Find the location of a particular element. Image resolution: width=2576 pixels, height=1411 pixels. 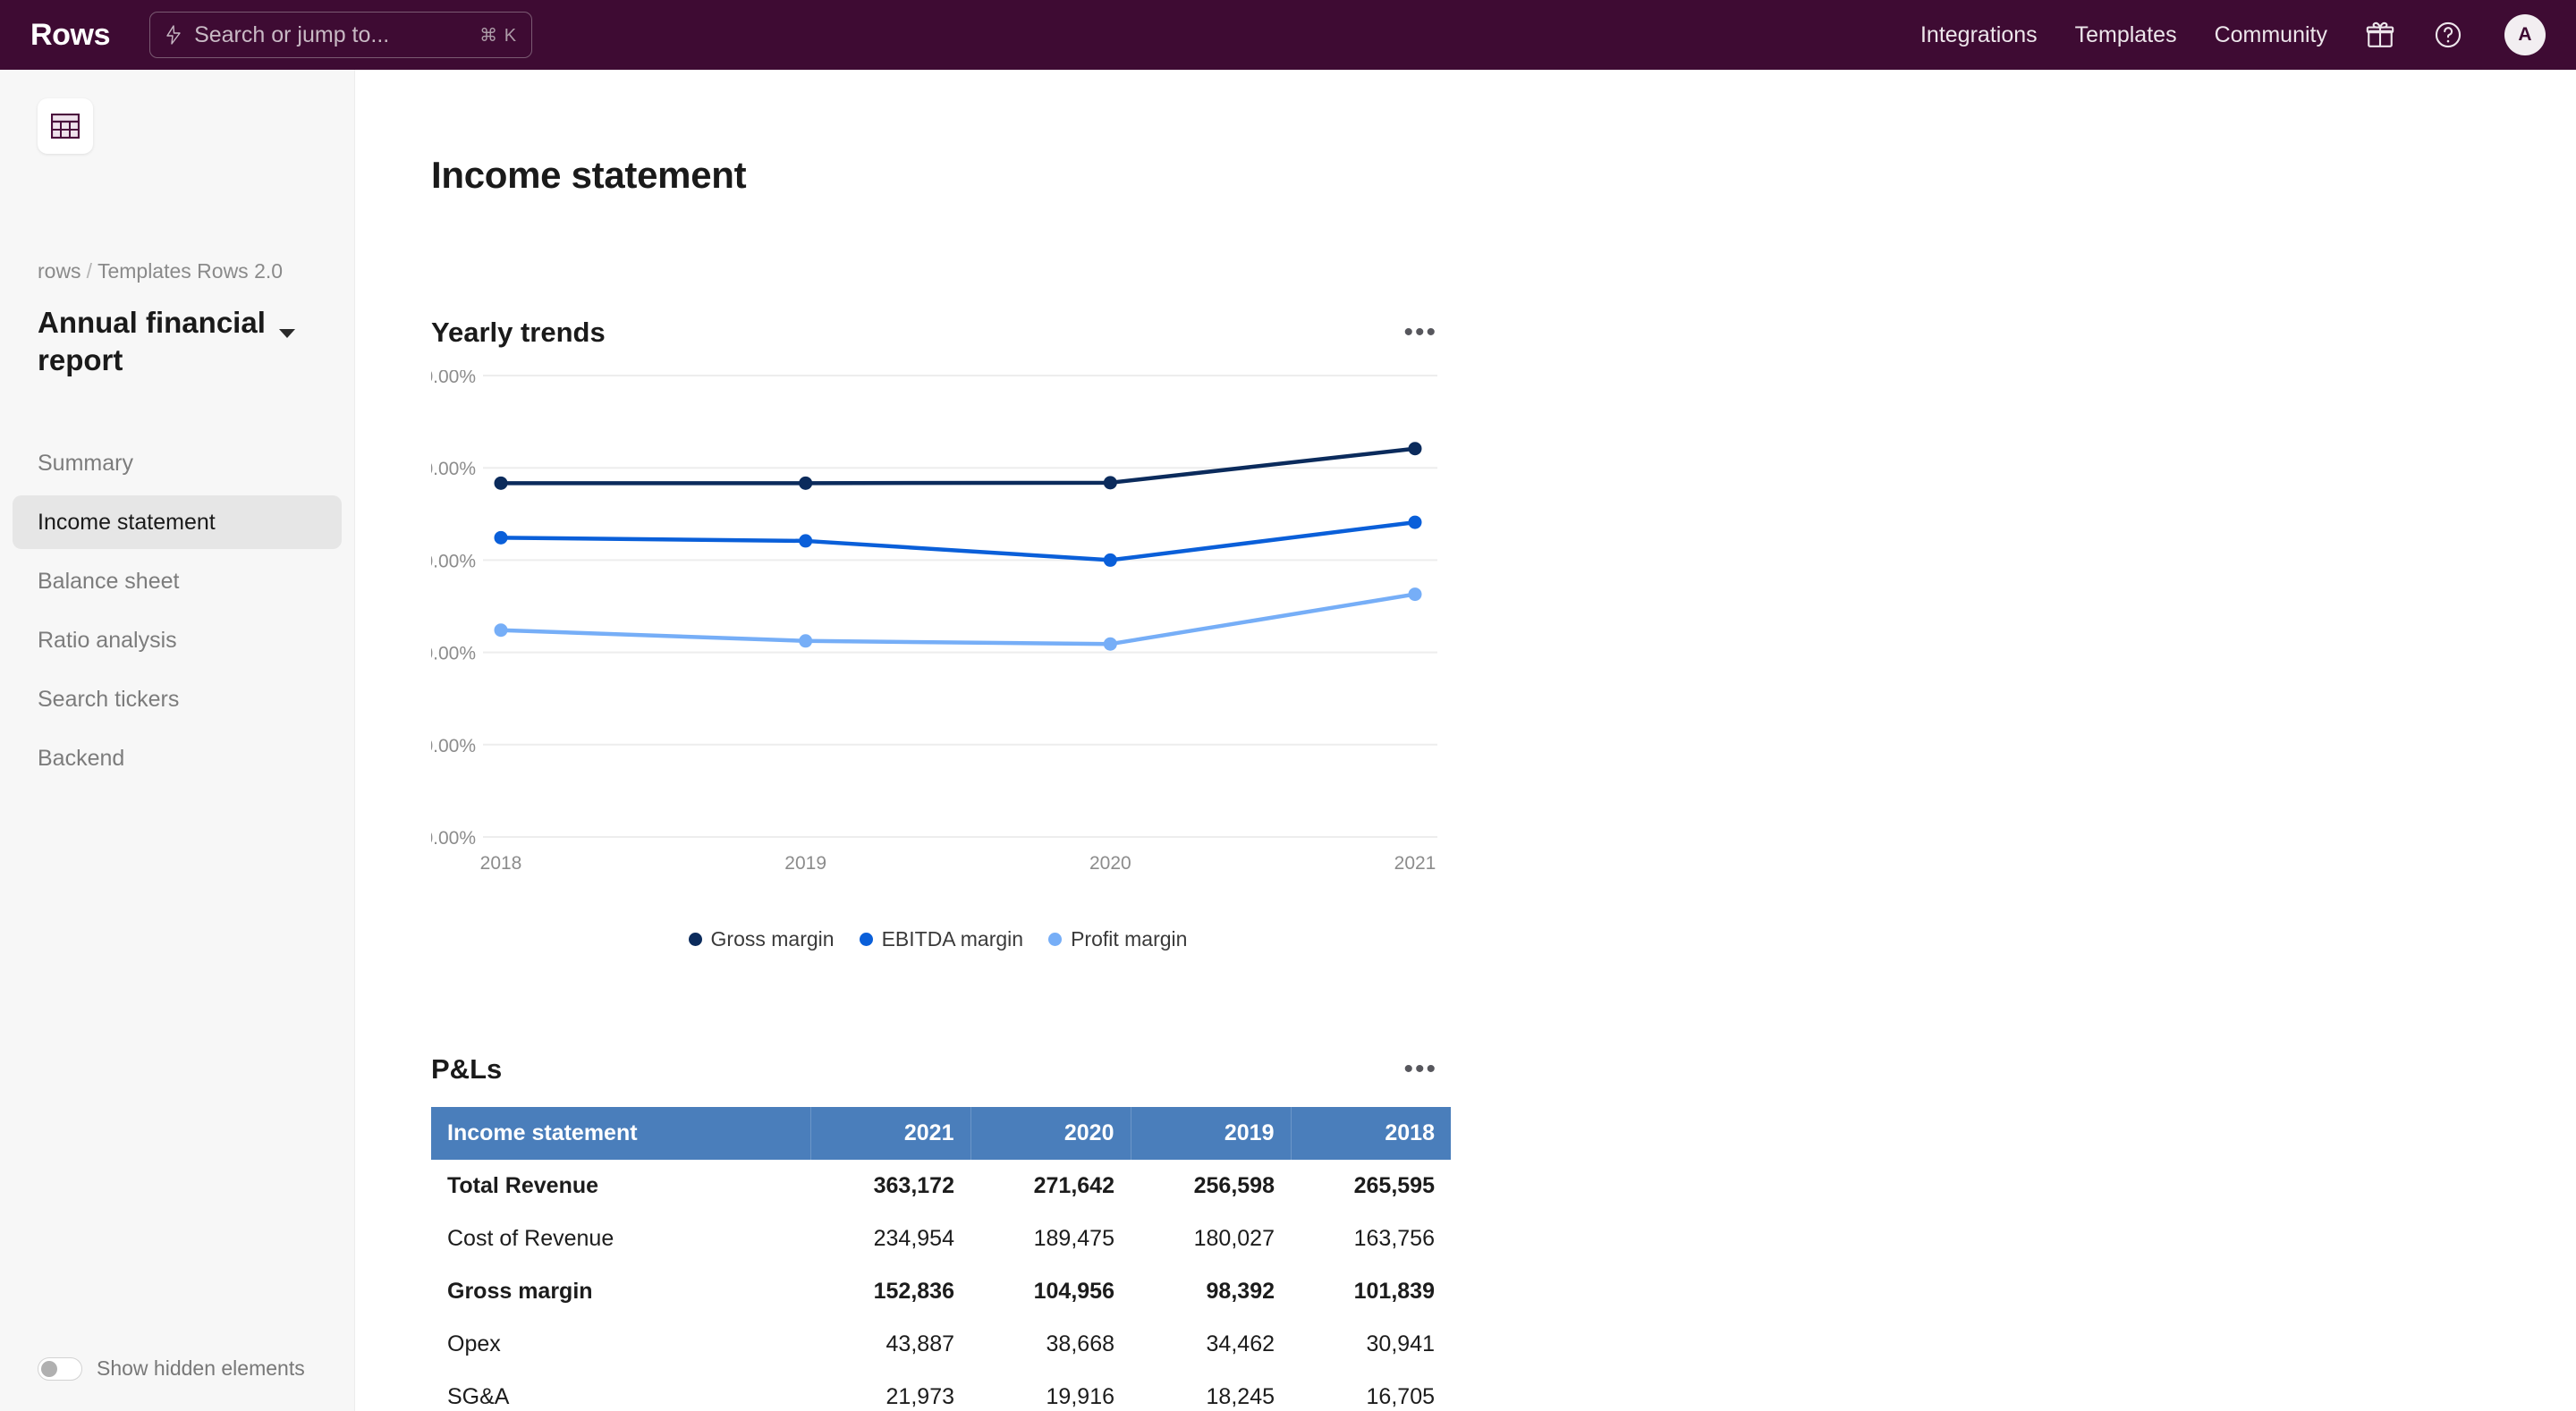

sidebar-item-backend: Backend is located at coordinates (177, 758).